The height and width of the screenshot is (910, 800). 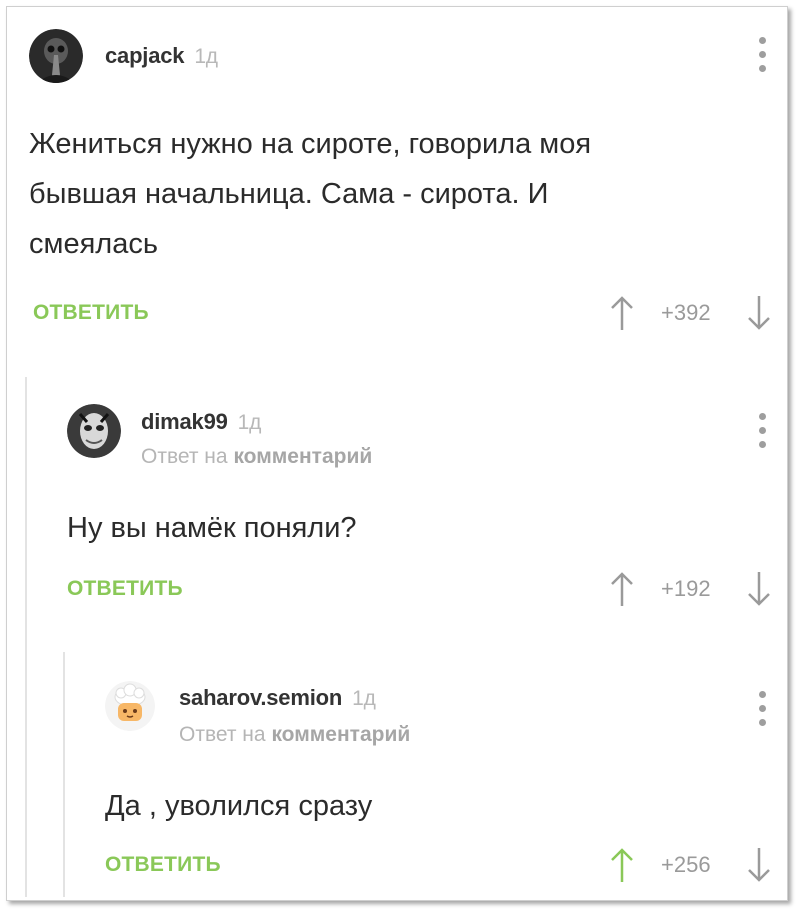 I want to click on comment-text: Ну вы намёк поняли?, so click(x=212, y=528).